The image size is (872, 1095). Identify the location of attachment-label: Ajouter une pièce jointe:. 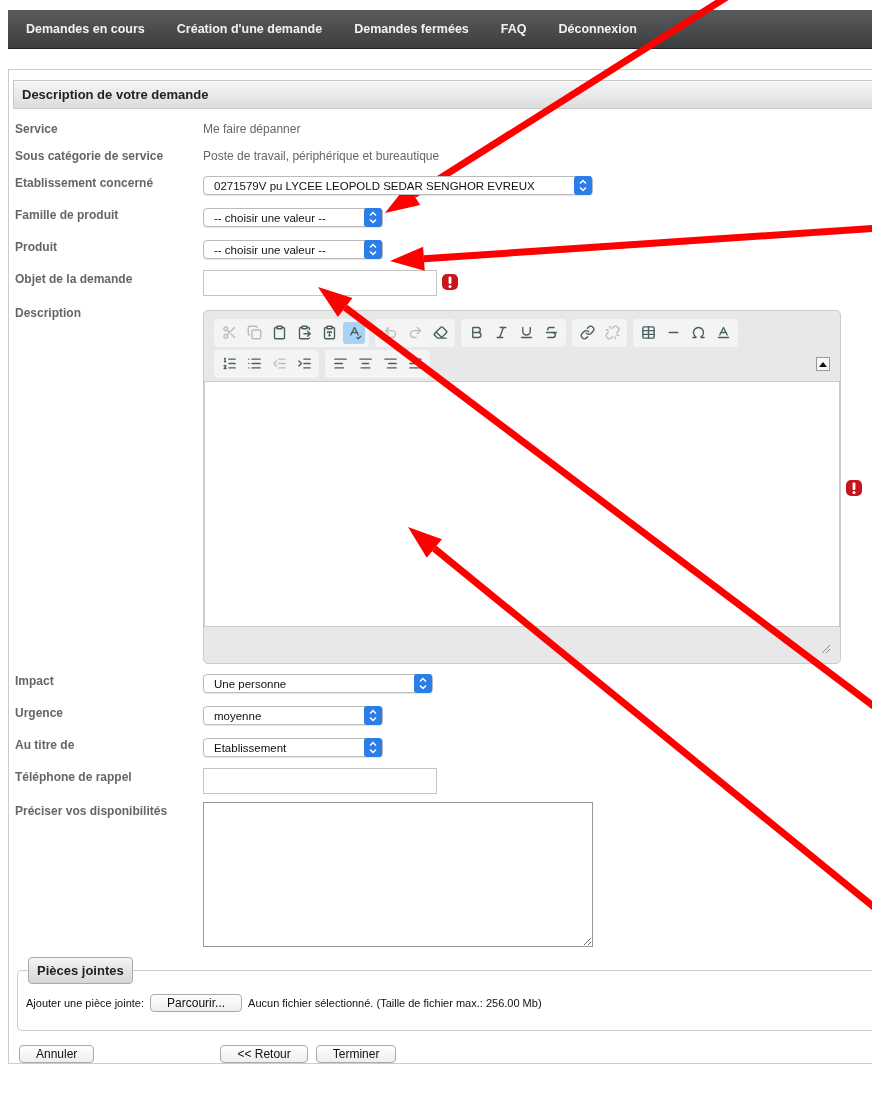
(85, 1003).